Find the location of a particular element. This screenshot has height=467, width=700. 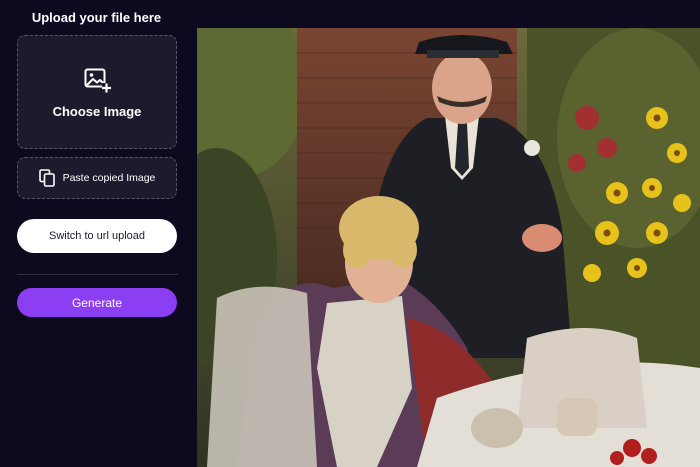

switch-to-url-button: Switch to url upload is located at coordinates (97, 236).